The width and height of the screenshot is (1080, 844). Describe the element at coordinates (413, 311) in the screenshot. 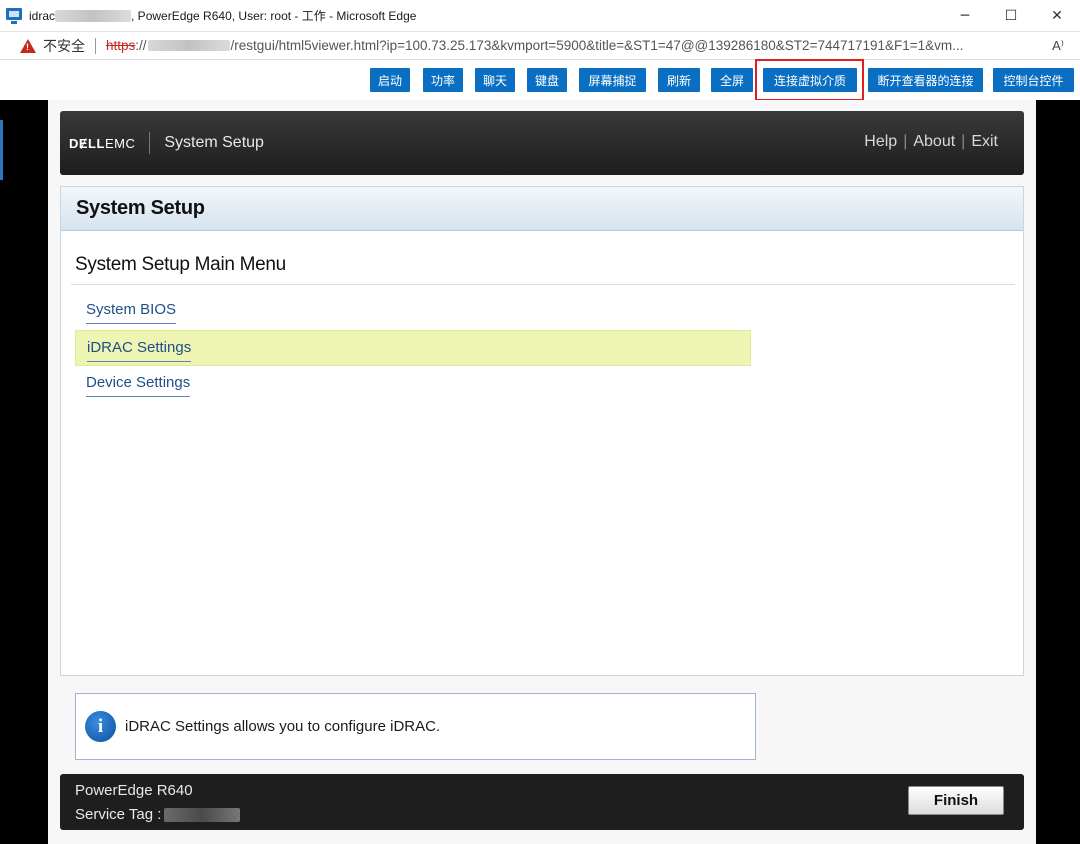

I see `menu-item-system-bios: System BIOS` at that location.